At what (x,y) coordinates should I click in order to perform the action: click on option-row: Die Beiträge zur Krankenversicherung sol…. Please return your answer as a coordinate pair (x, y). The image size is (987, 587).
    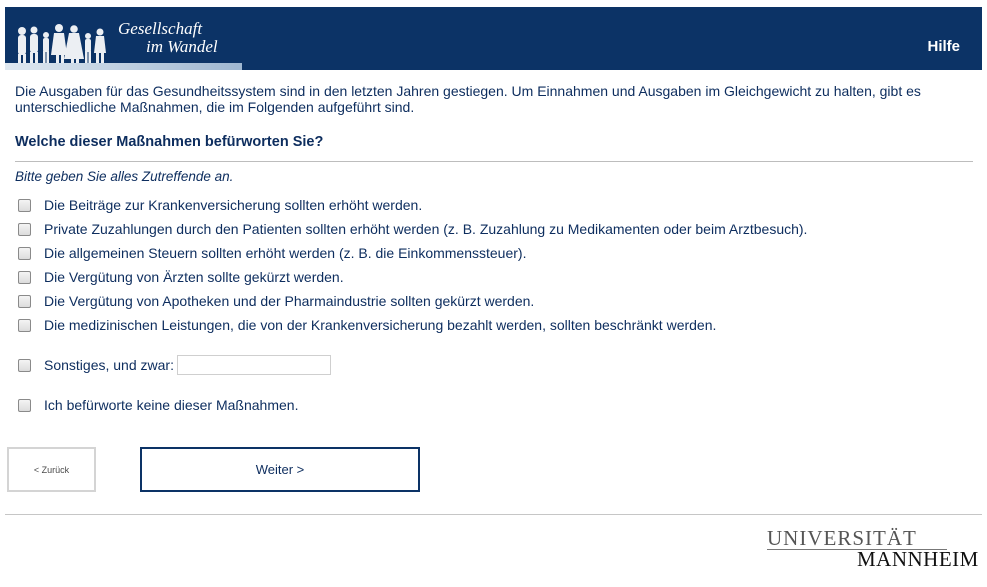
    Looking at the image, I should click on (220, 205).